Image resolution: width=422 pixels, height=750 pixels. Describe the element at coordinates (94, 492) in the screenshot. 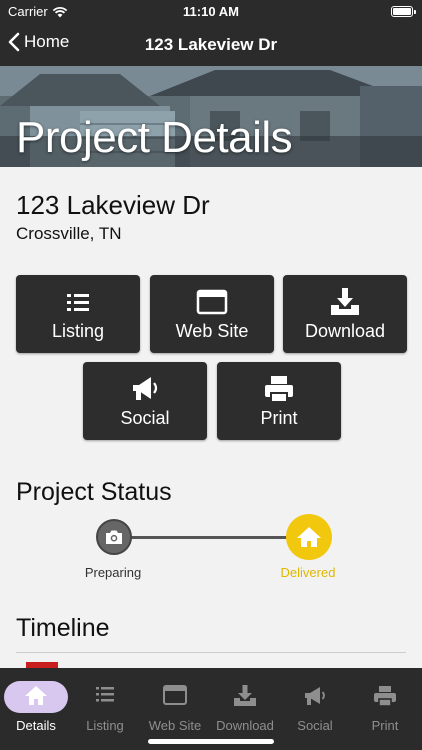

I see `project-status-heading: Project Status` at that location.